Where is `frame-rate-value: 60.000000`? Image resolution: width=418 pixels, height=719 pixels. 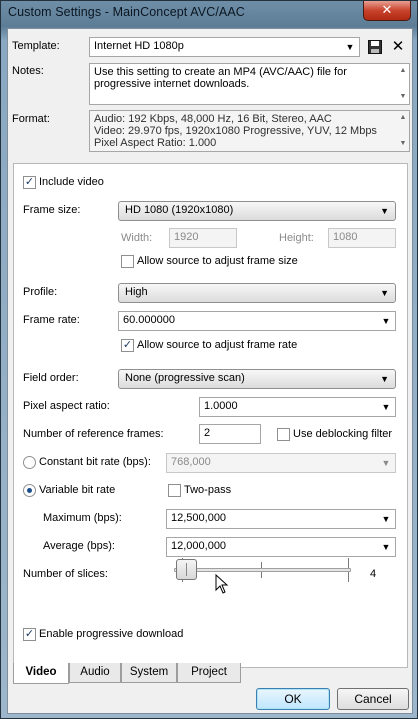 frame-rate-value: 60.000000 is located at coordinates (149, 320).